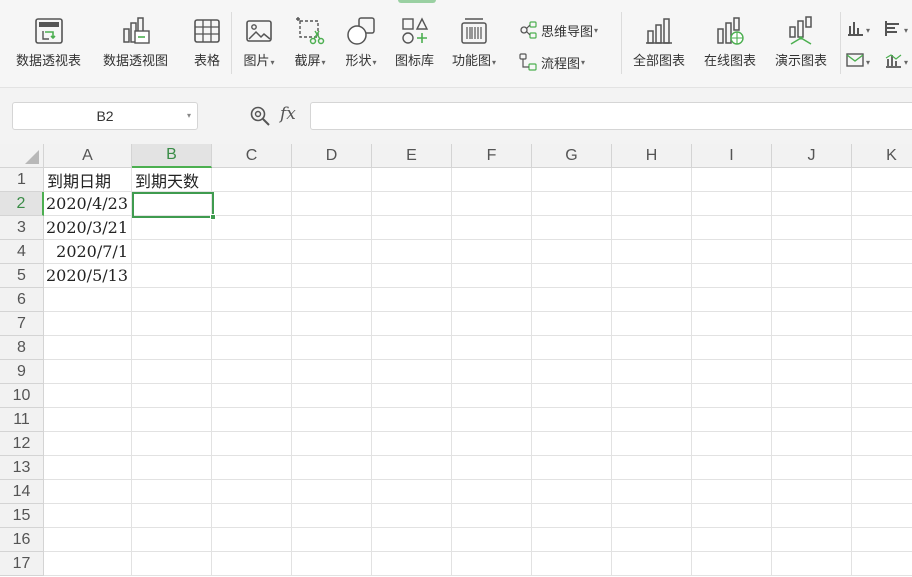  Describe the element at coordinates (172, 444) in the screenshot. I see `cell-b12` at that location.